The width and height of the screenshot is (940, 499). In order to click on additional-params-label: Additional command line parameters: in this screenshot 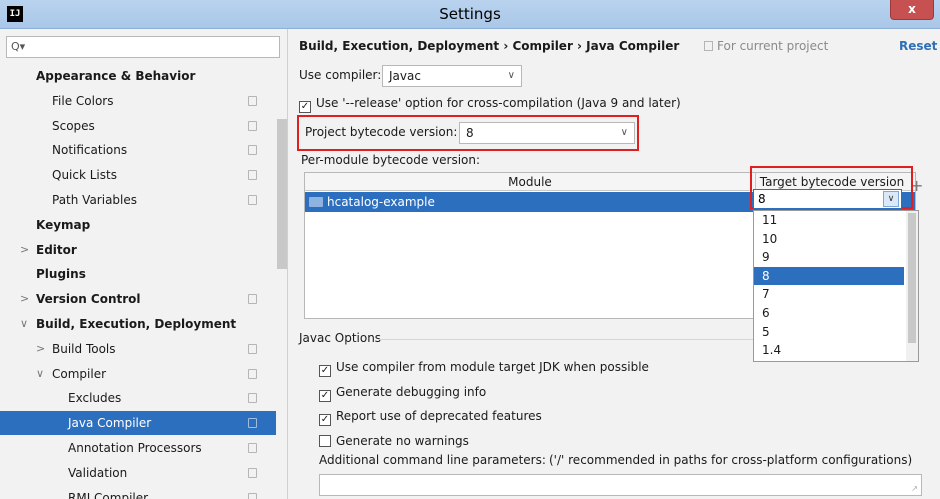, I will do `click(432, 460)`.